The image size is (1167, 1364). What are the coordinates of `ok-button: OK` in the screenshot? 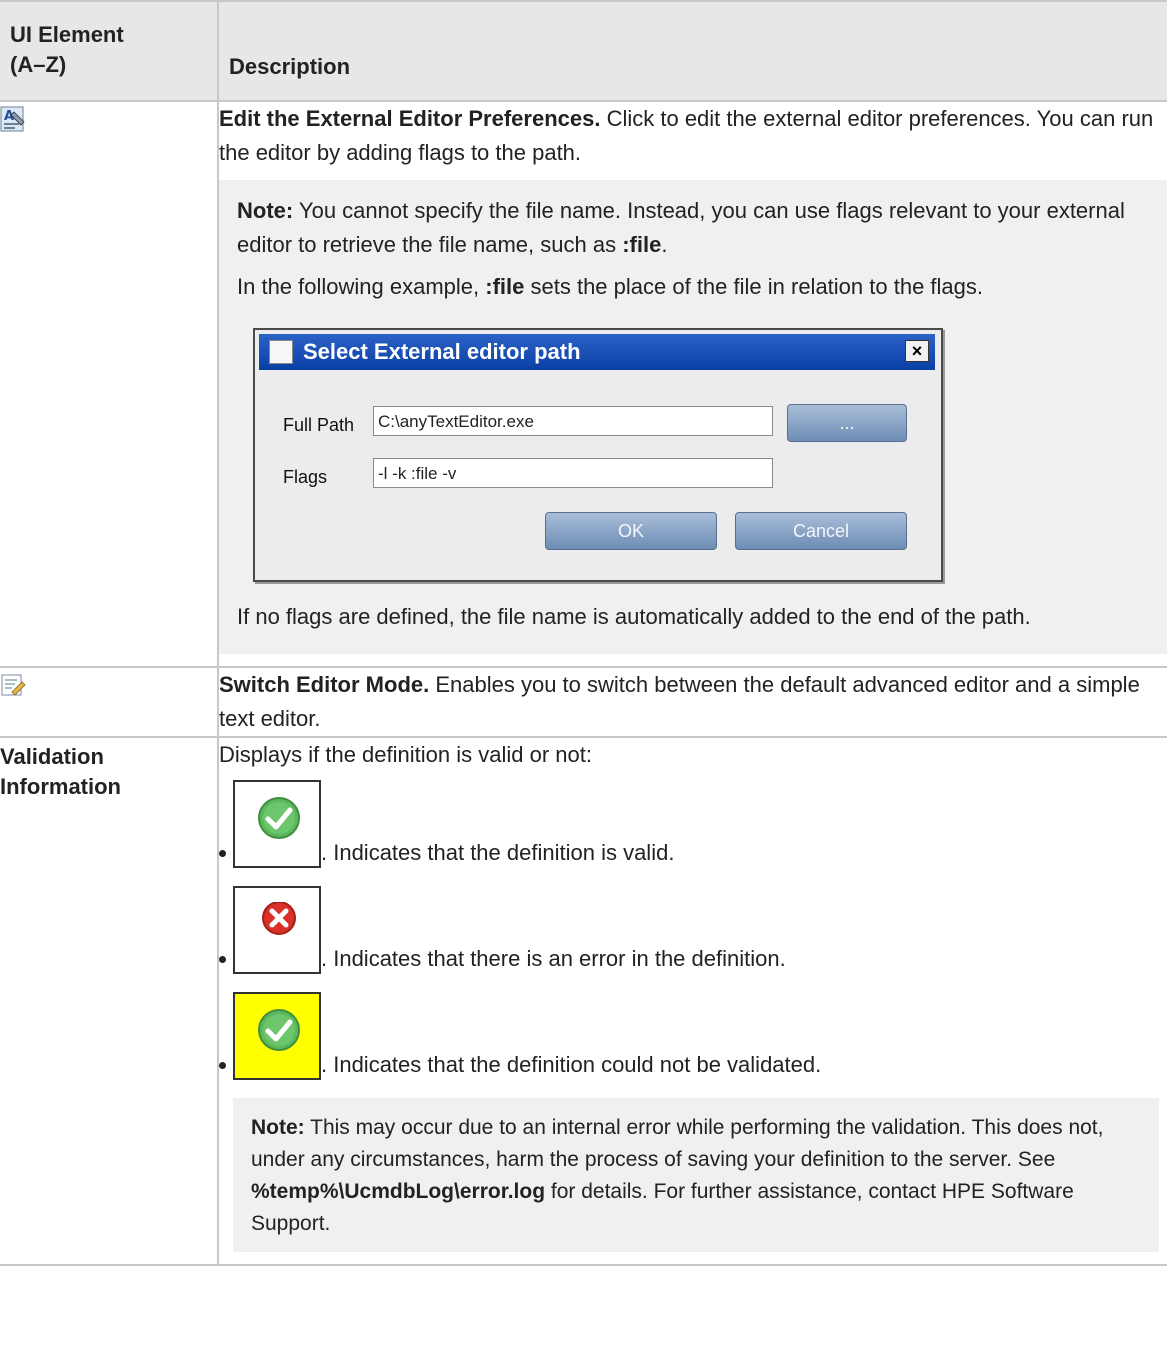 It's located at (631, 531).